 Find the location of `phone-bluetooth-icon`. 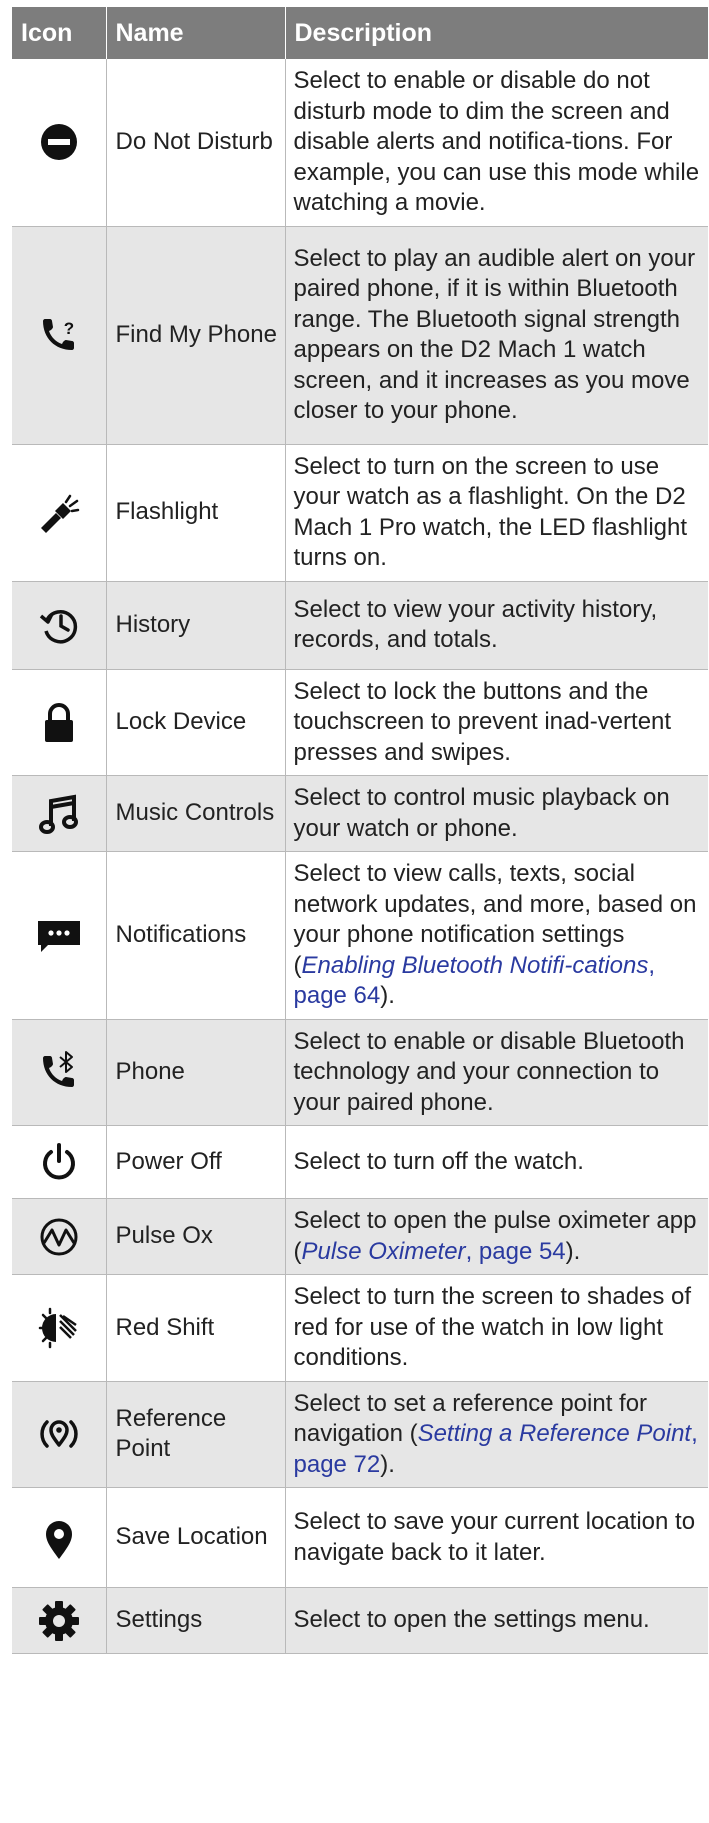

phone-bluetooth-icon is located at coordinates (59, 1072).